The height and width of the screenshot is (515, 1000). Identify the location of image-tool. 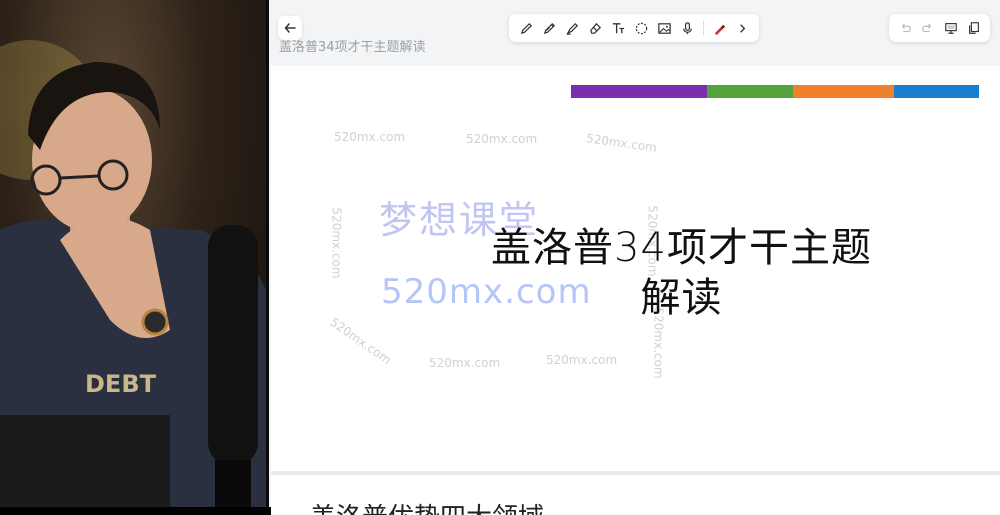
(664, 28).